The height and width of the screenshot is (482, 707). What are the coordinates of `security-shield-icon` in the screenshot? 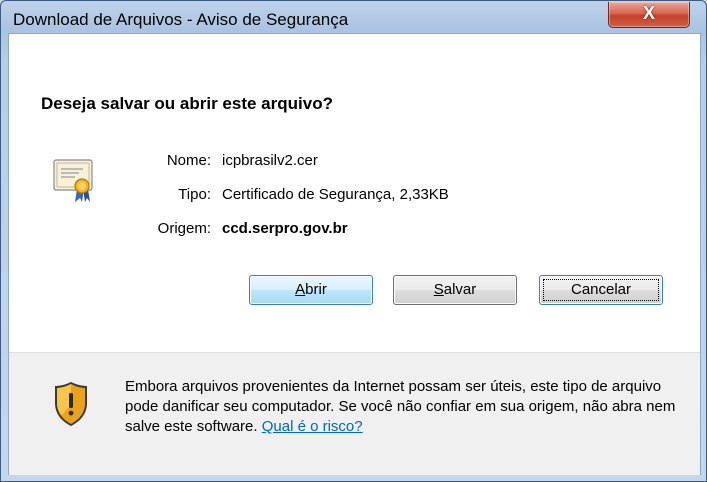 It's located at (71, 404).